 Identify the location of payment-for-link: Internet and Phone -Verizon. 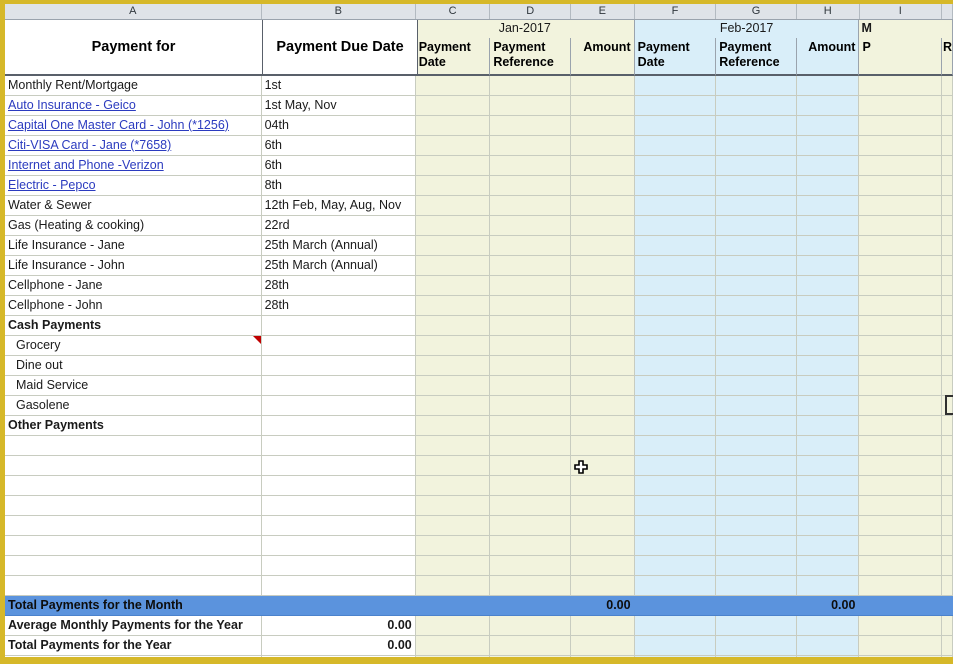
(86, 165).